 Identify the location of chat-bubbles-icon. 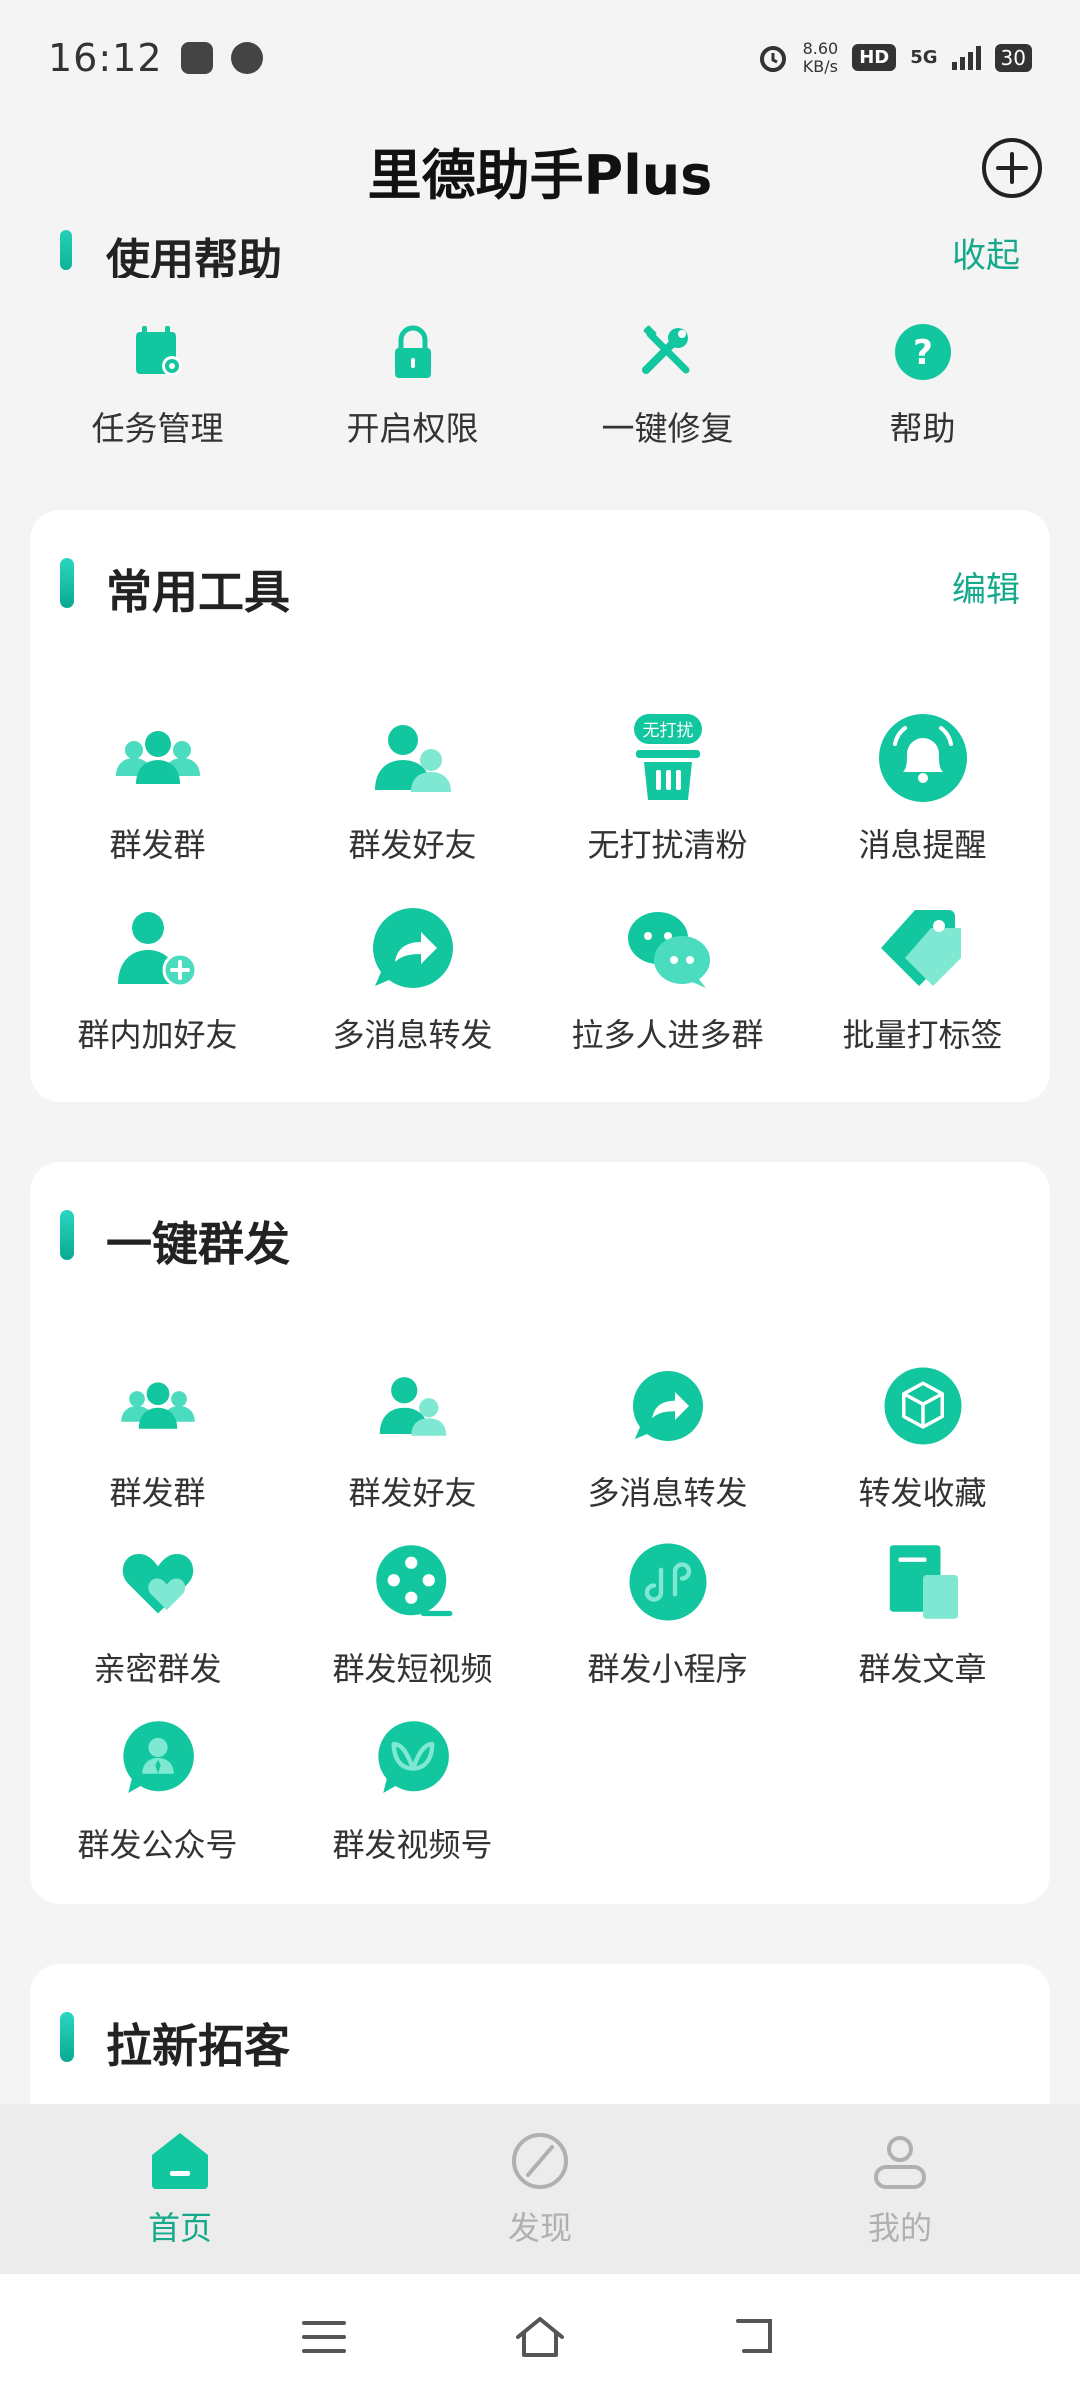
(668, 950).